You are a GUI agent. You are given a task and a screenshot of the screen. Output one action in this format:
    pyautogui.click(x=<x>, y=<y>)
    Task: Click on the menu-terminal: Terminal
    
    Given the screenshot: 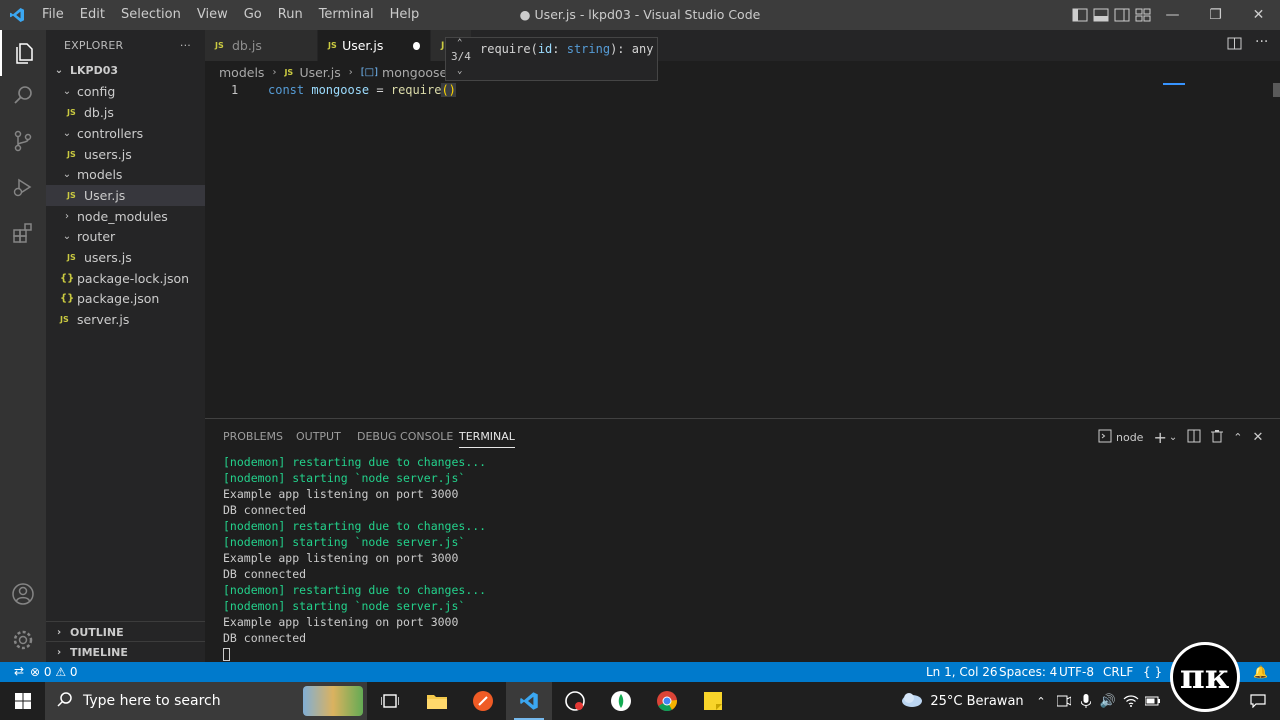 What is the action you would take?
    pyautogui.click(x=346, y=15)
    